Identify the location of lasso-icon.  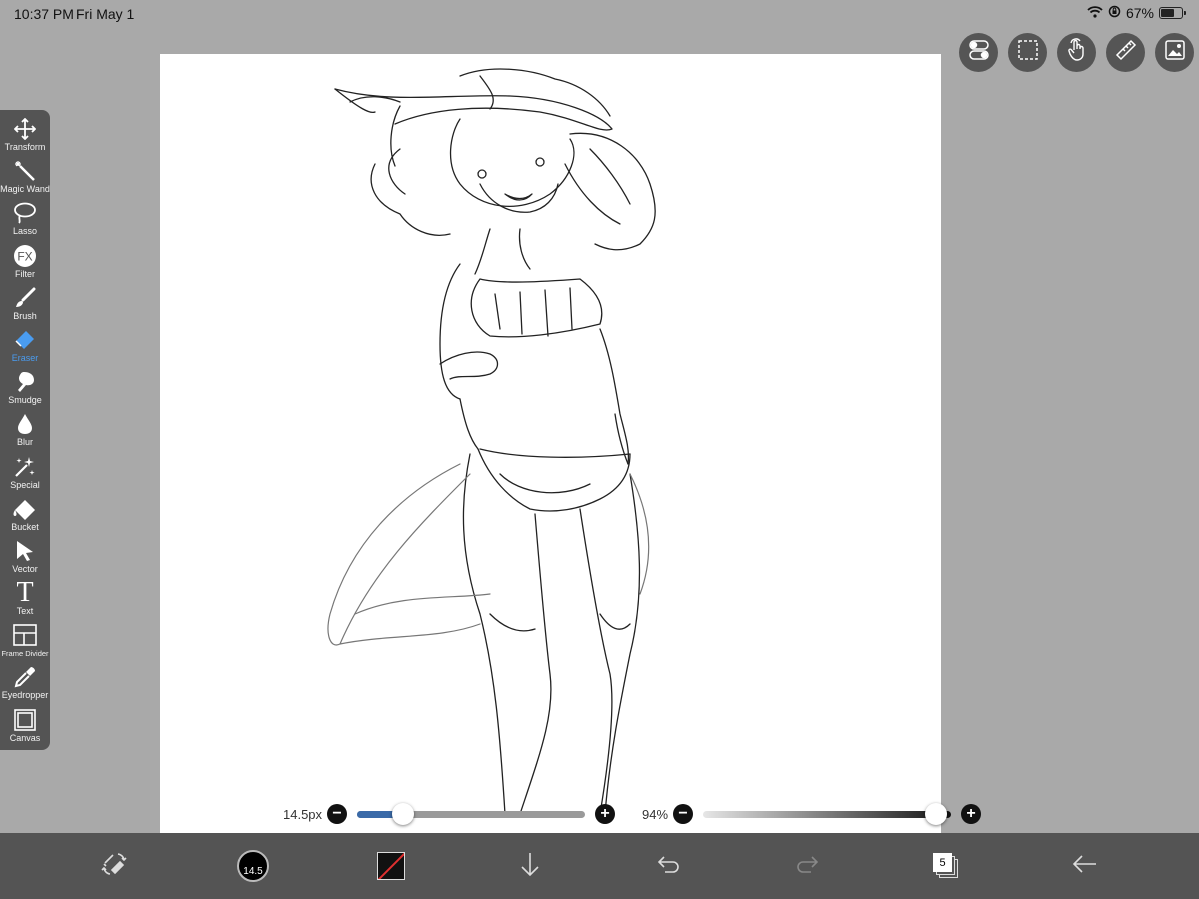
(25, 213).